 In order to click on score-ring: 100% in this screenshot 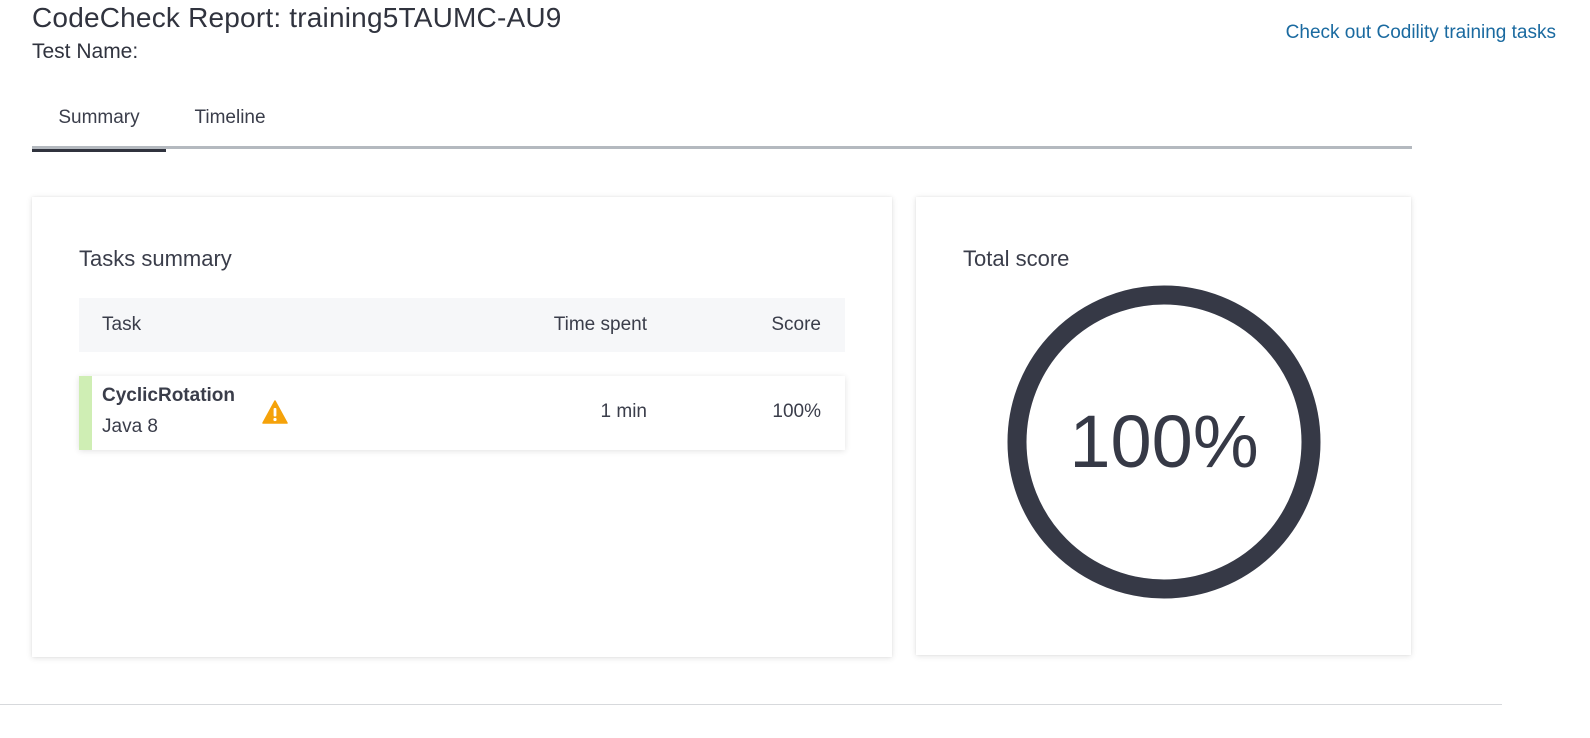, I will do `click(1164, 442)`.